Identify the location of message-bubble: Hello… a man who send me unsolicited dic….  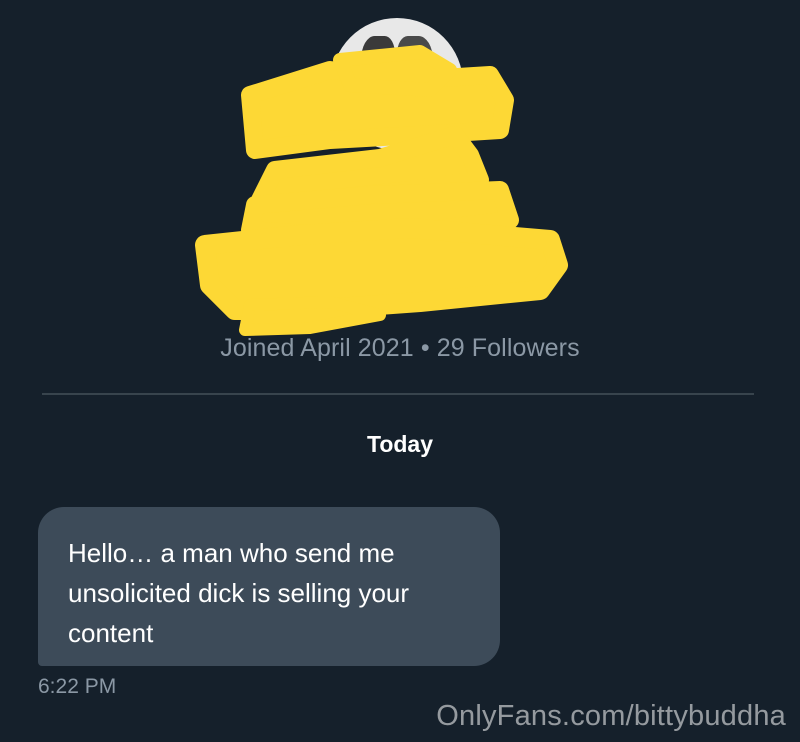
(269, 586).